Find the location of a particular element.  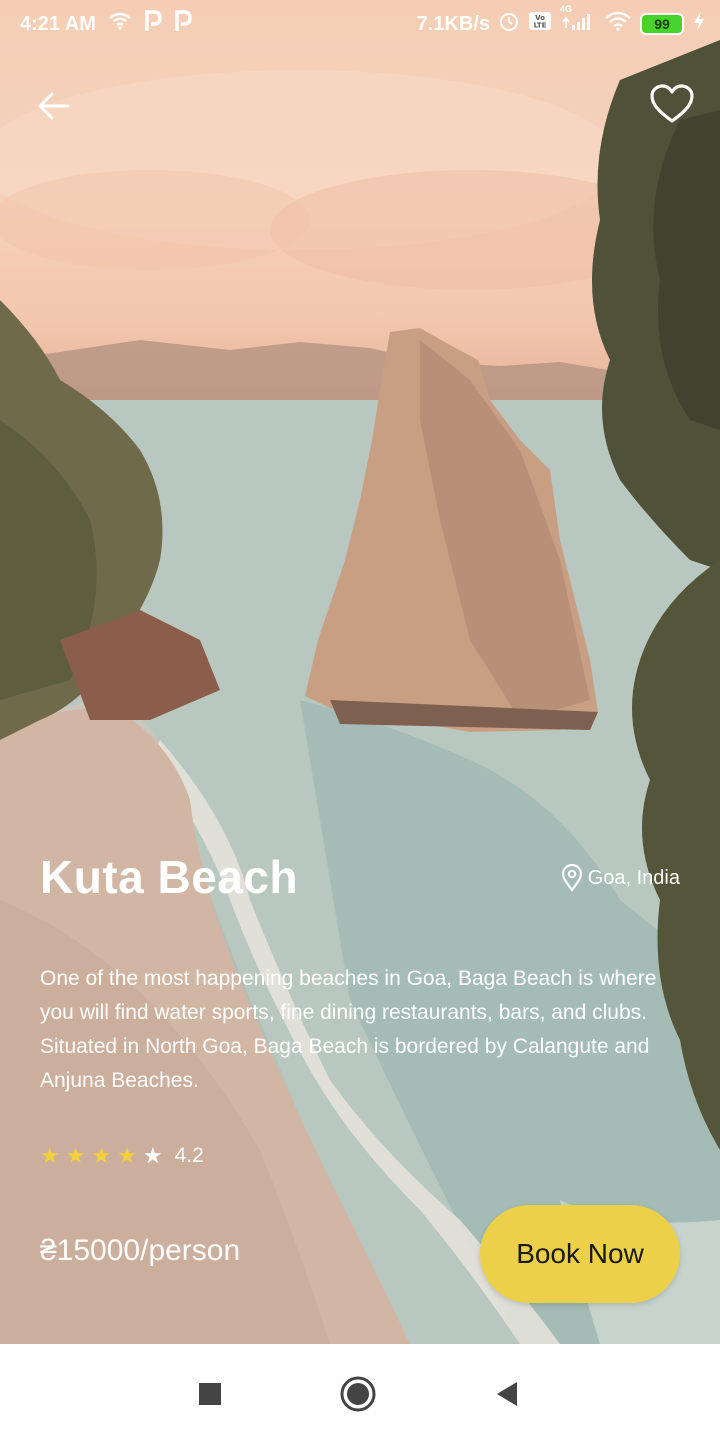

signal-icon: 4G is located at coordinates (578, 21).